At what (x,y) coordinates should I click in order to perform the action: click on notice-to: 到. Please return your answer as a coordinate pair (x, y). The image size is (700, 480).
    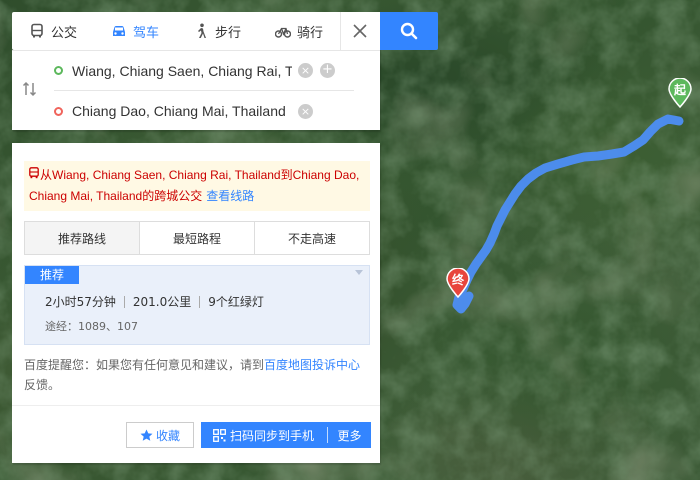
    Looking at the image, I should click on (286, 175).